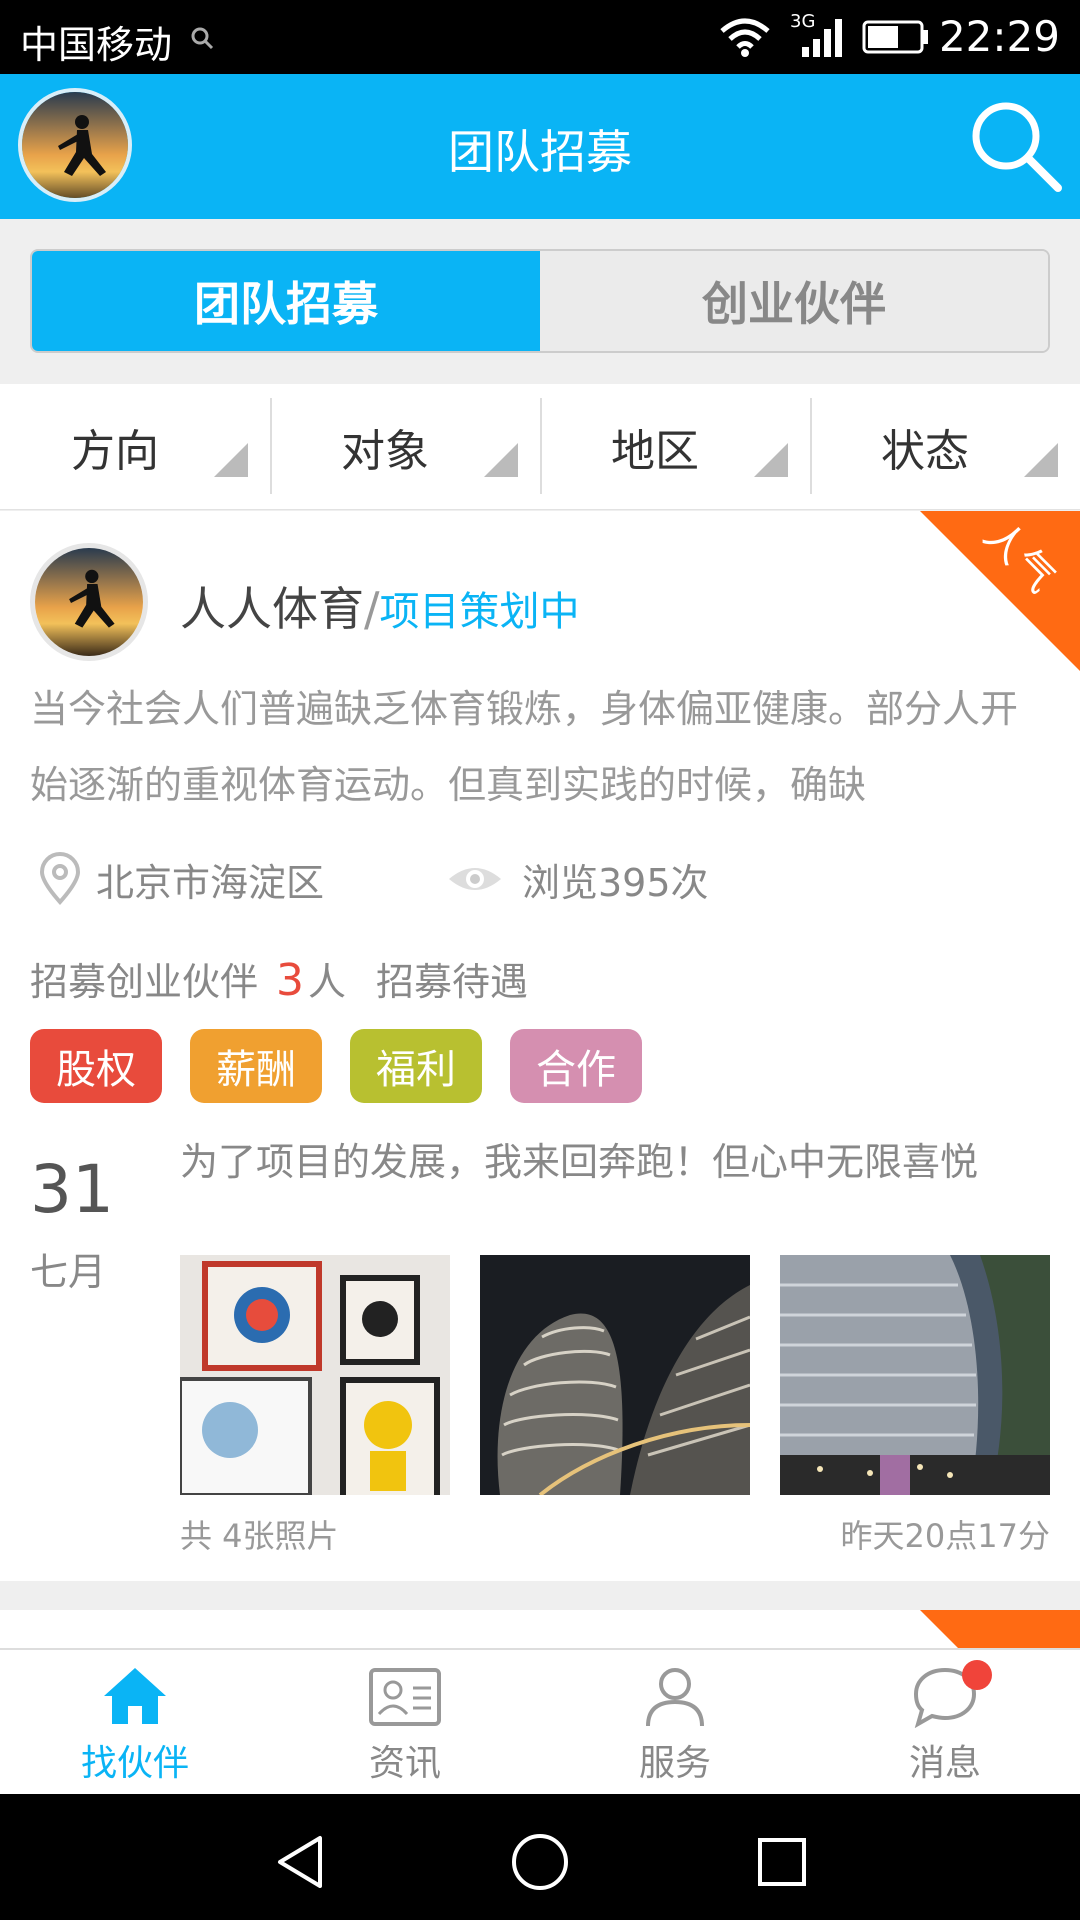 The height and width of the screenshot is (1920, 1080). Describe the element at coordinates (794, 301) in the screenshot. I see `tab-startup-partner: 创业伙伴` at that location.